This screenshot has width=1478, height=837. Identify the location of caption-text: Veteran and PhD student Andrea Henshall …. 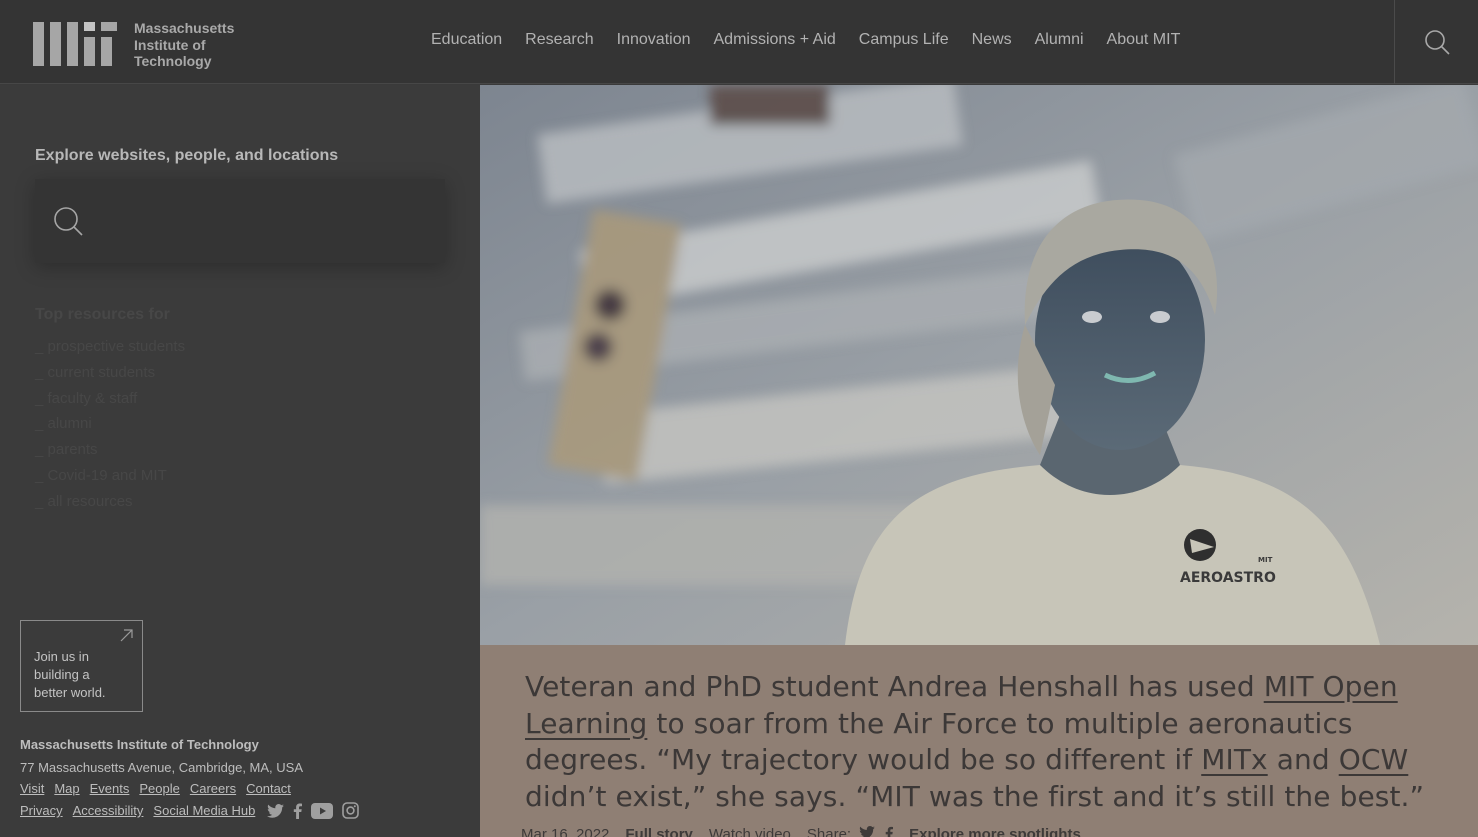
(975, 742).